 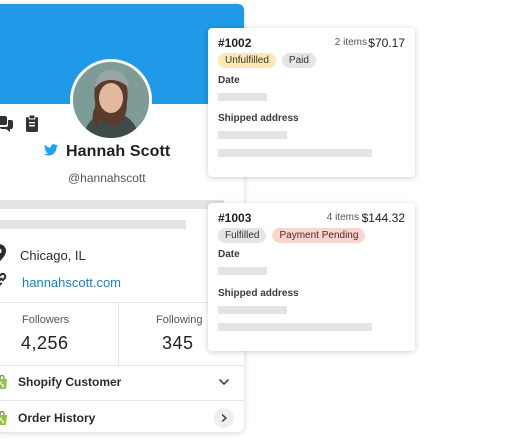 I want to click on profile-action-icons, so click(x=20, y=123).